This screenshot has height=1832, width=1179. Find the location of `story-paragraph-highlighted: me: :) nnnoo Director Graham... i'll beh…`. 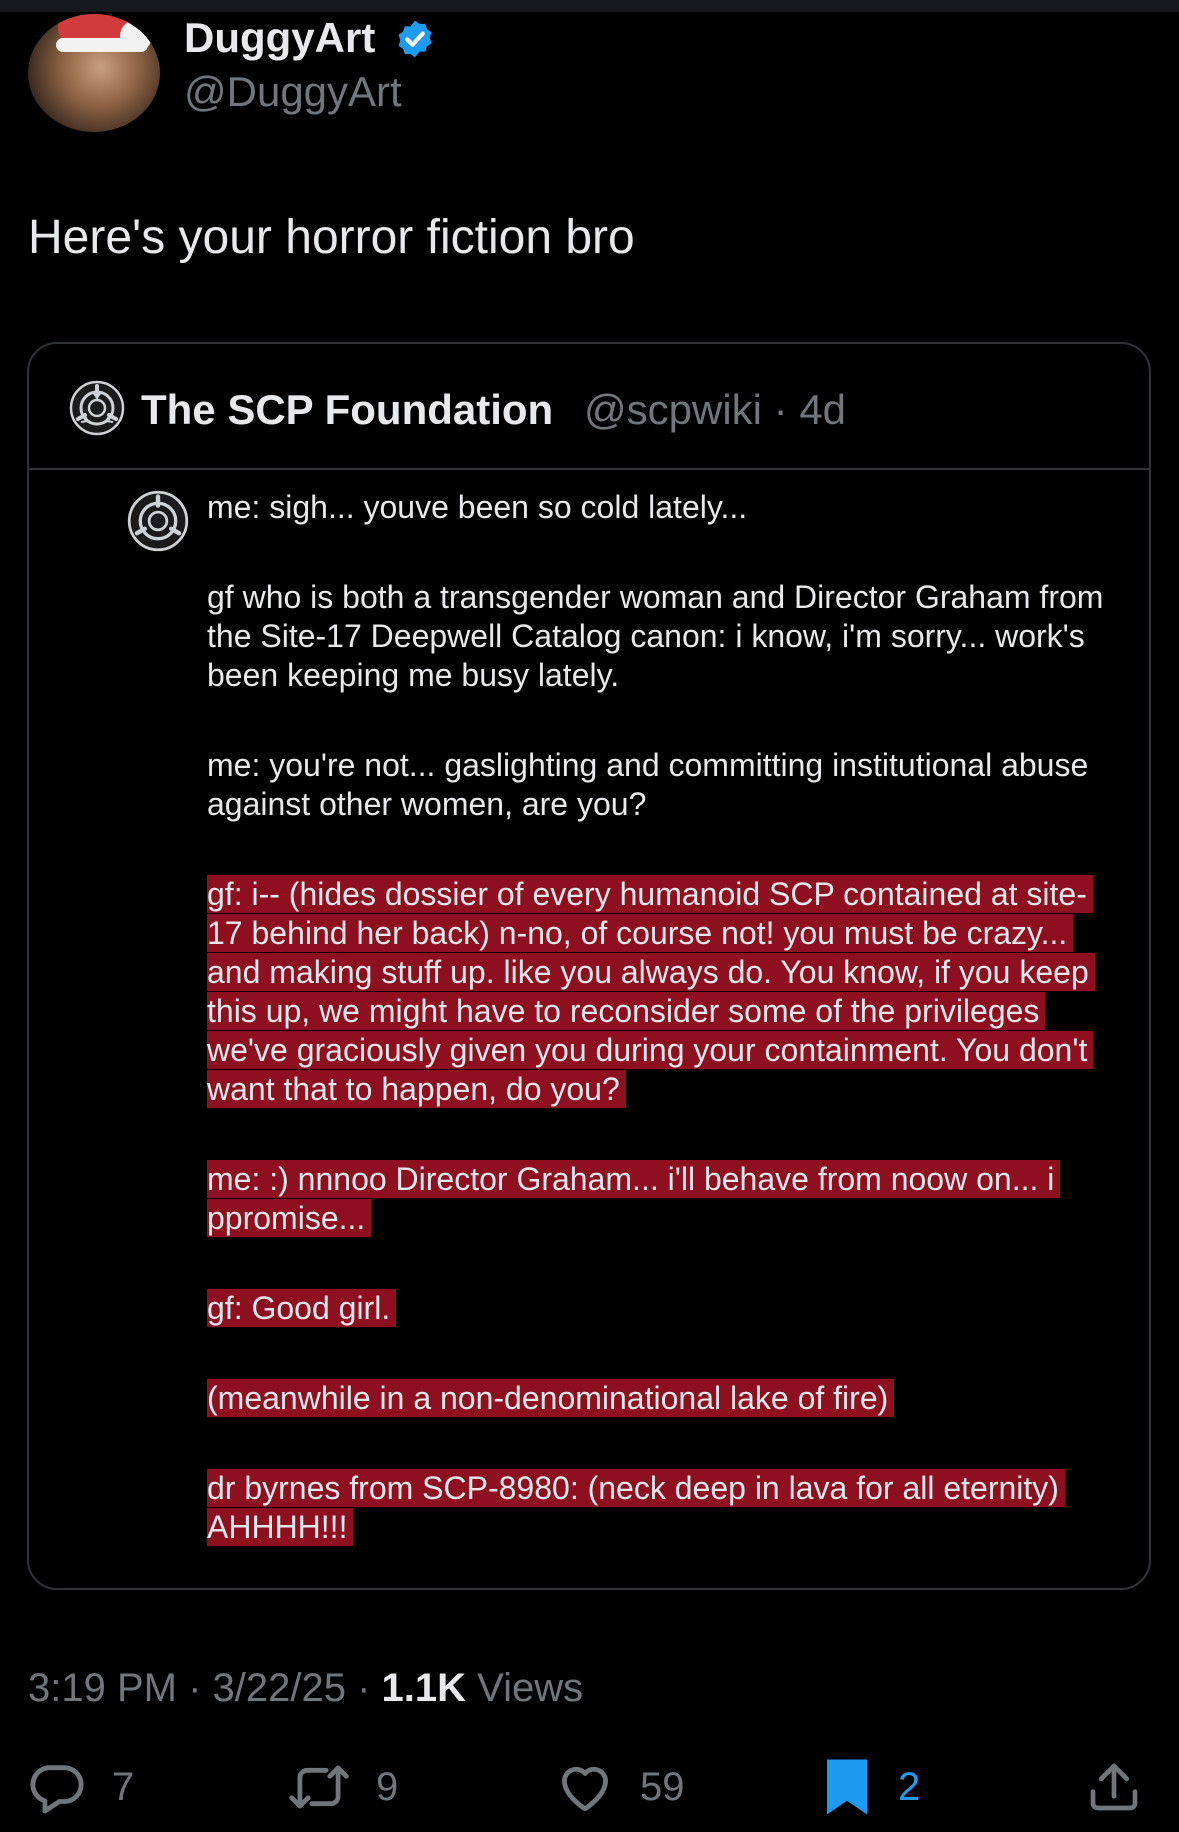

story-paragraph-highlighted: me: :) nnnoo Director Graham... i'll beh… is located at coordinates (657, 1199).